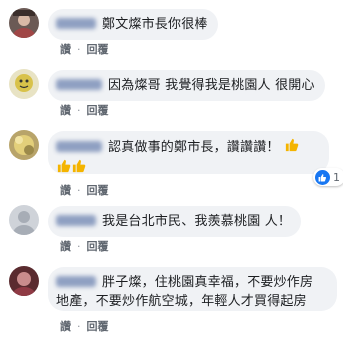  I want to click on comment-text-line2: 地產，不要炒作航空城，年輕人才買得起房, so click(181, 301).